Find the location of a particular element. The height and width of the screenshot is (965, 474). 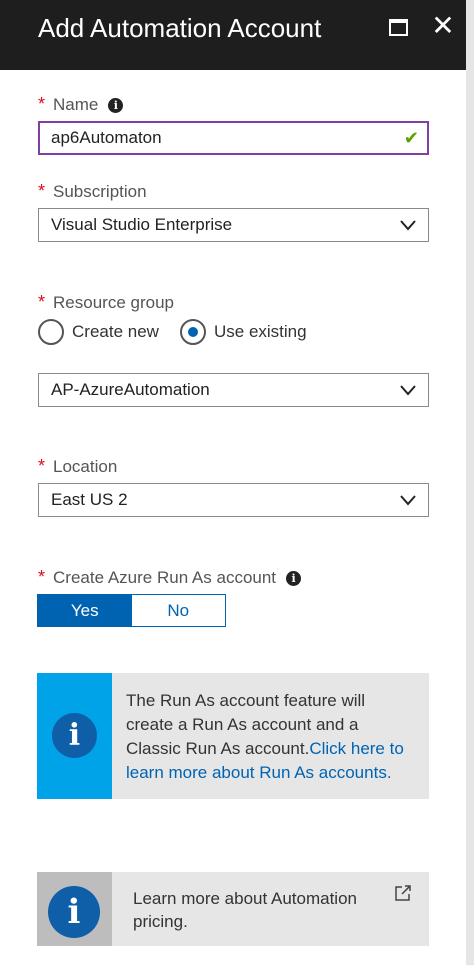

pricing-info-text: Learn more about Automation pricing. is located at coordinates (245, 910).